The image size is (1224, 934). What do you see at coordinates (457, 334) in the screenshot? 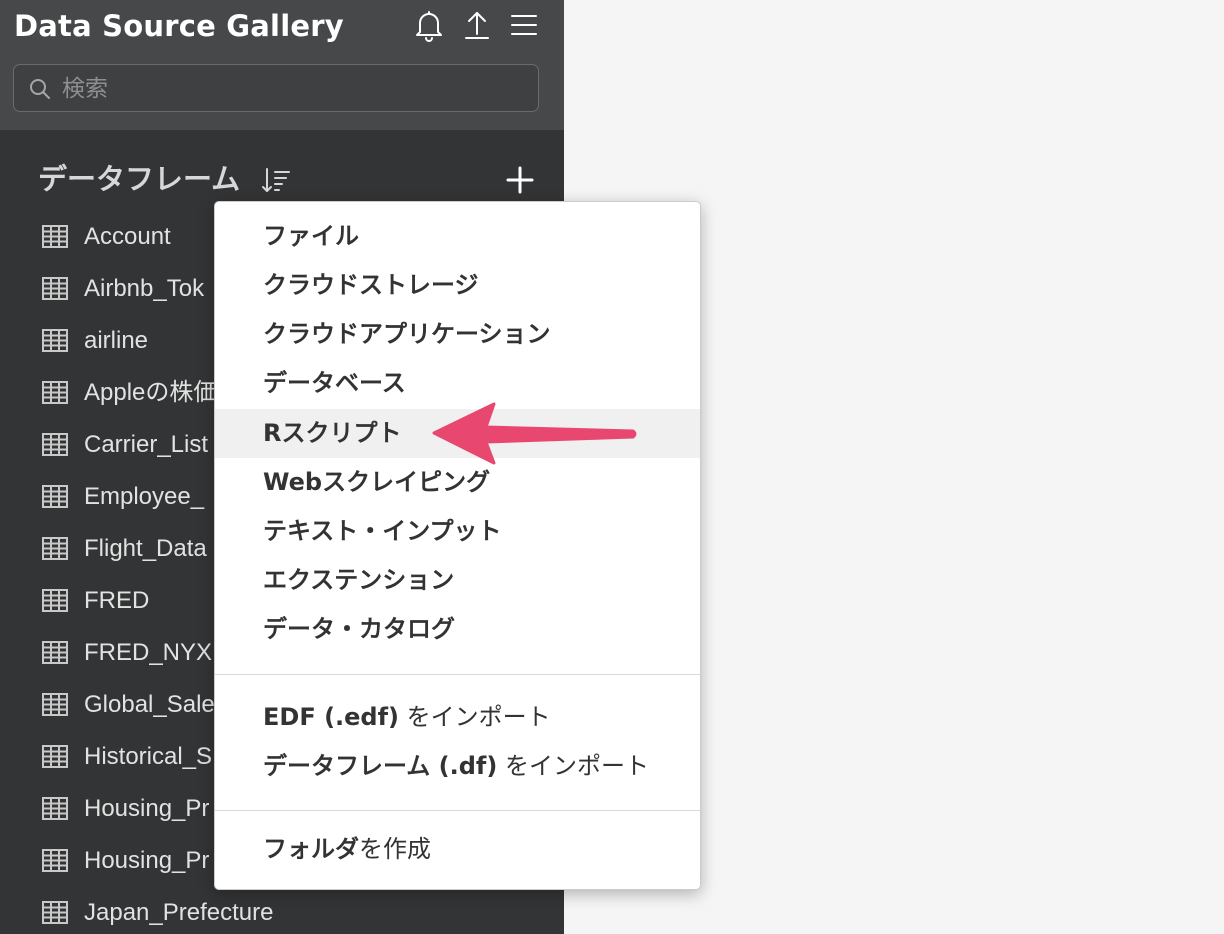
I see `menu-item-cloud-application: クラウドアプリケーション` at bounding box center [457, 334].